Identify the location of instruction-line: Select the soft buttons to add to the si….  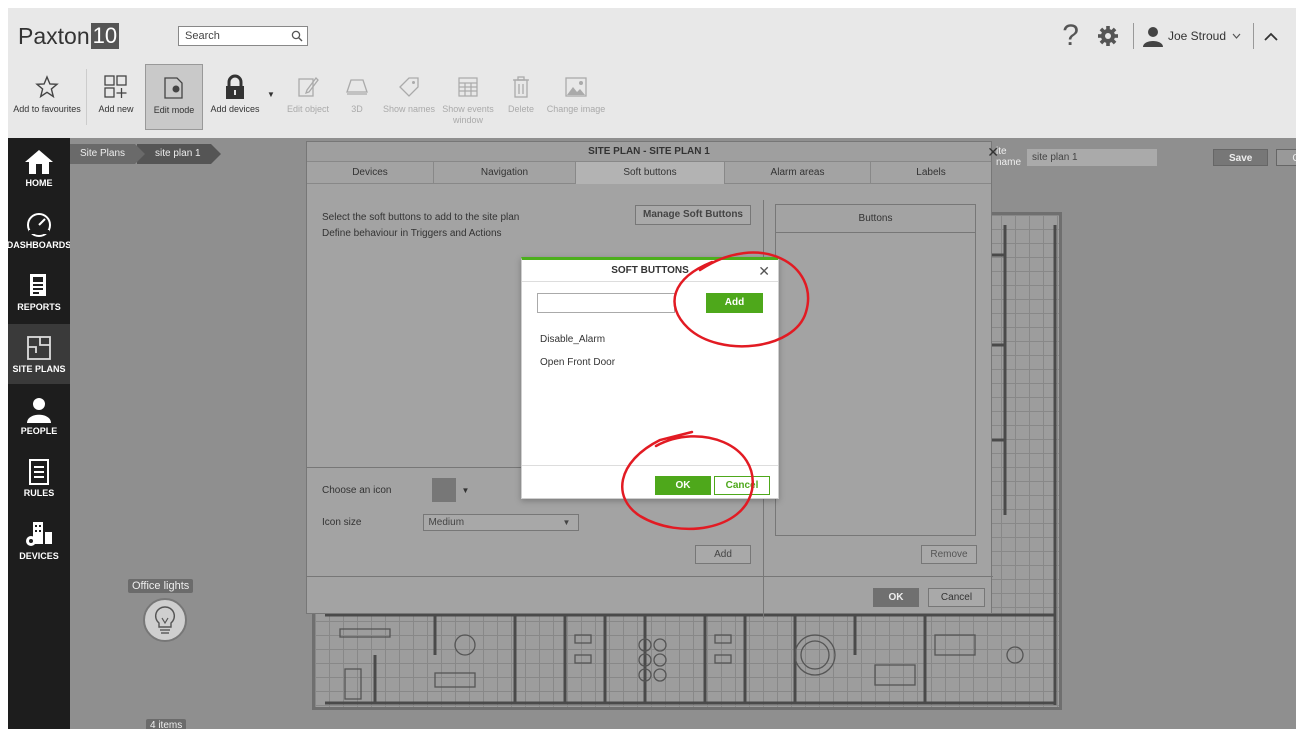
(421, 217).